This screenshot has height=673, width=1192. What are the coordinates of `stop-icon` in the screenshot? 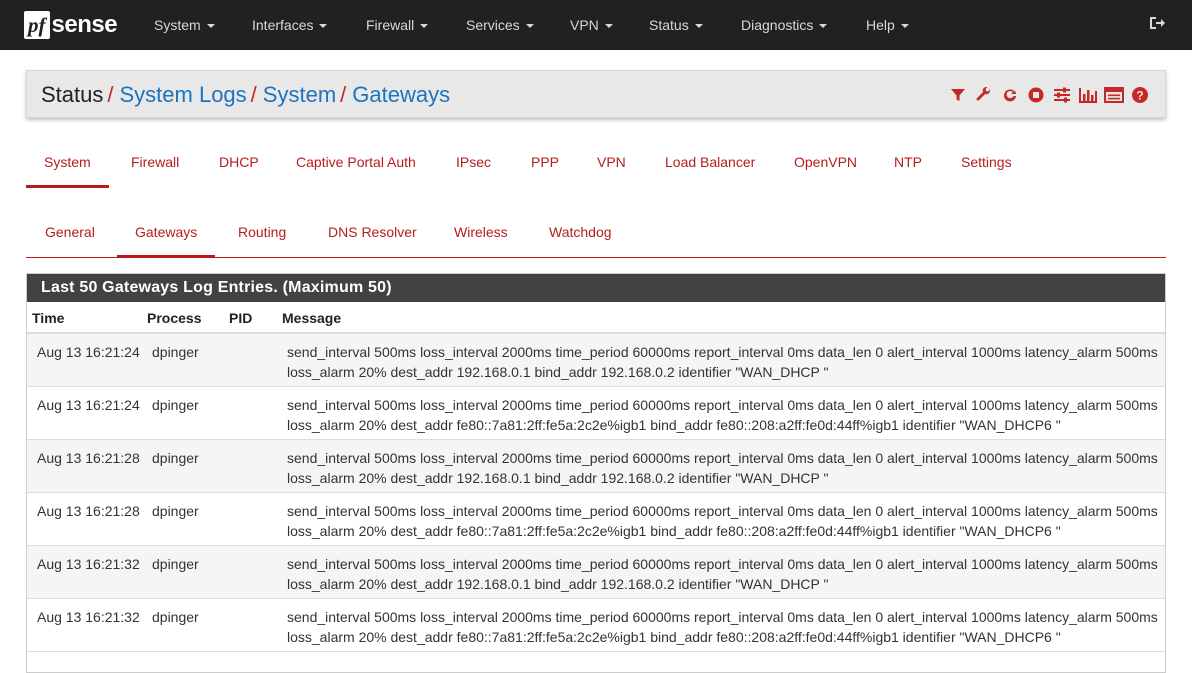 It's located at (1036, 95).